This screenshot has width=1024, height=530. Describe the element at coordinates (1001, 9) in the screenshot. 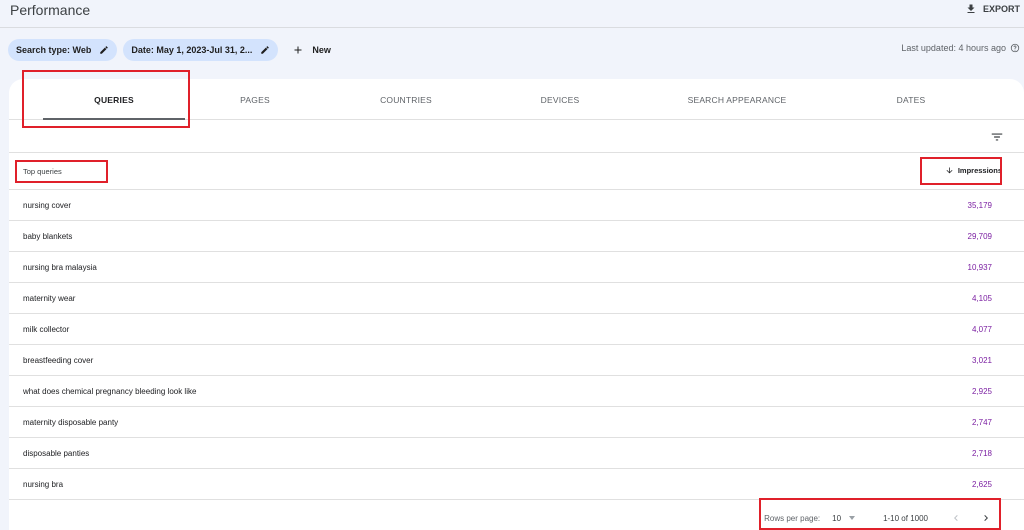

I see `export-label: EXPORT` at that location.